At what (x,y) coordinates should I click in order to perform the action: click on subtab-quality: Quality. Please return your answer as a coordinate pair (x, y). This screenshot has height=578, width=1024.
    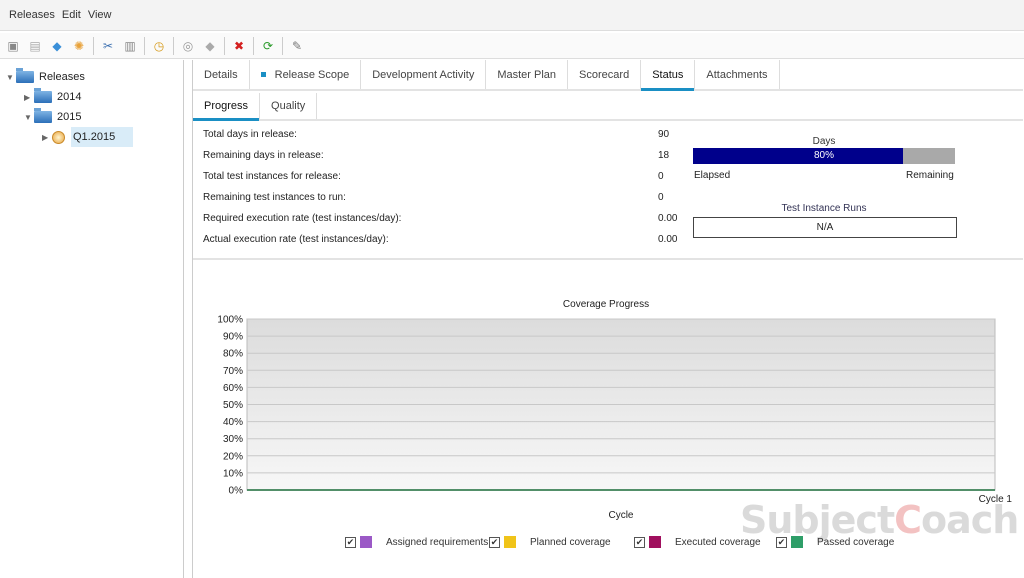
    Looking at the image, I should click on (289, 106).